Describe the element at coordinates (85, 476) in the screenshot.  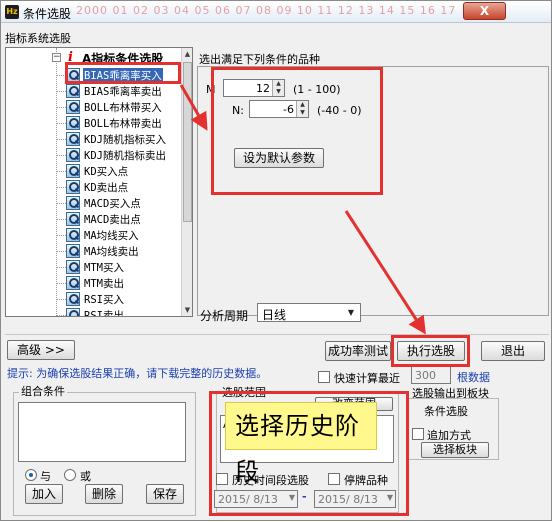
I see `or-label: 或` at that location.